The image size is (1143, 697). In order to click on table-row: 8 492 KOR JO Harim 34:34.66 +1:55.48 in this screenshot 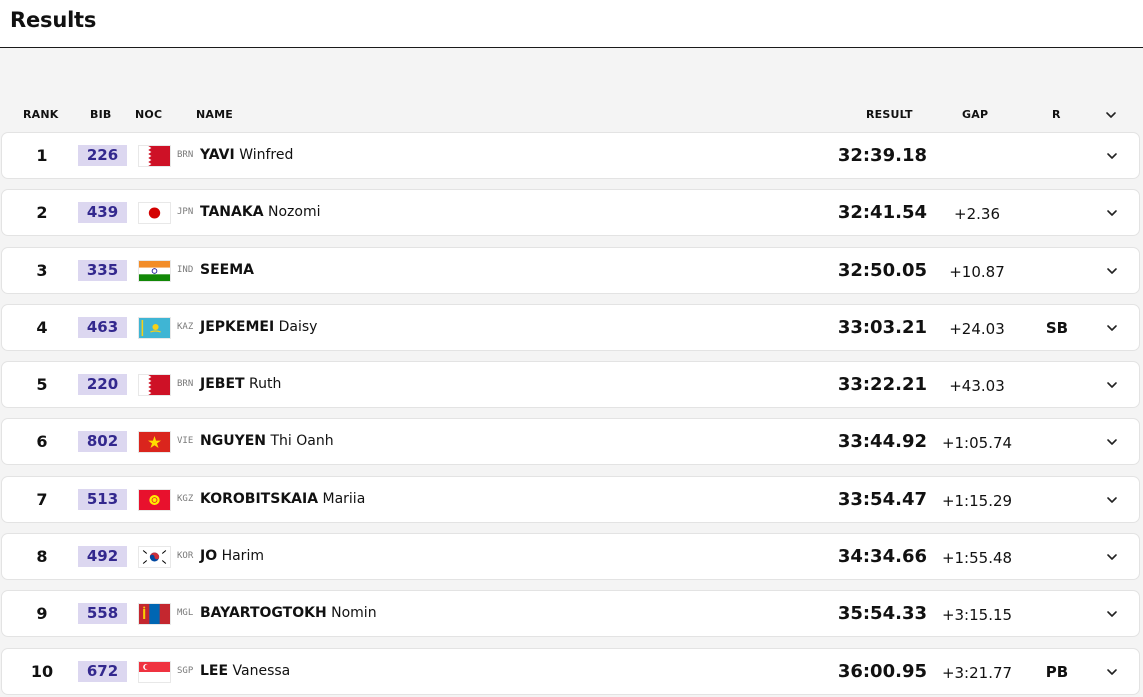, I will do `click(570, 557)`.